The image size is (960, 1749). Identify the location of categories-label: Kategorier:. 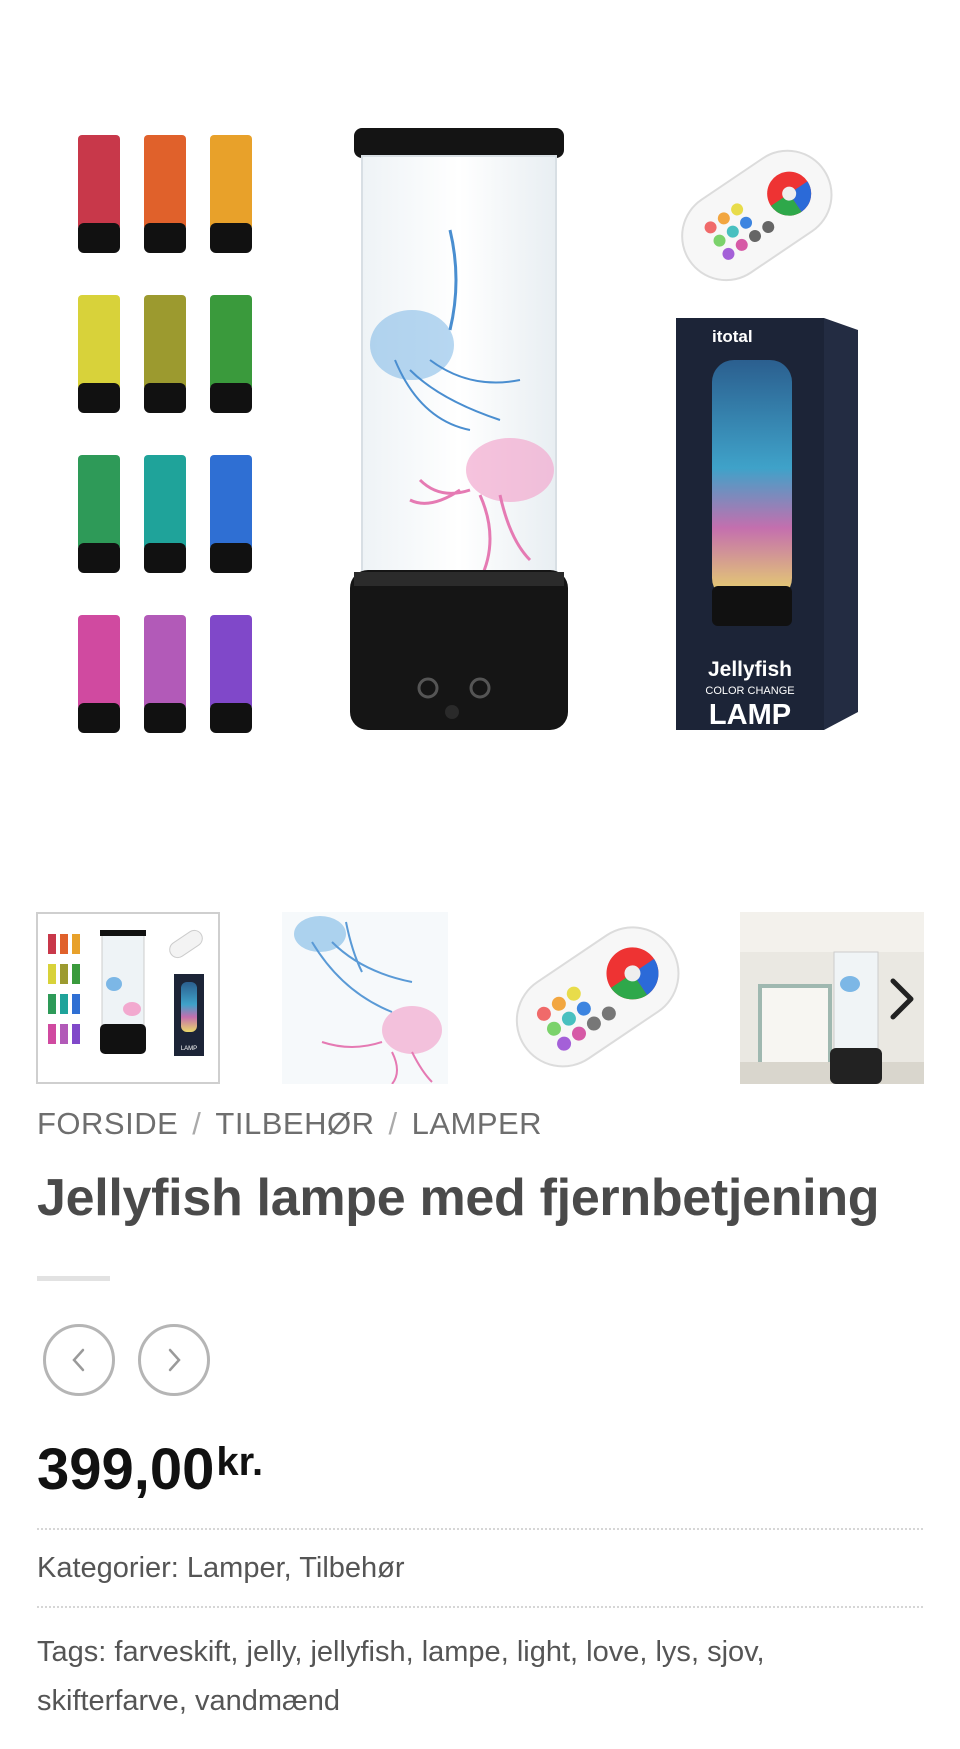
(108, 1568).